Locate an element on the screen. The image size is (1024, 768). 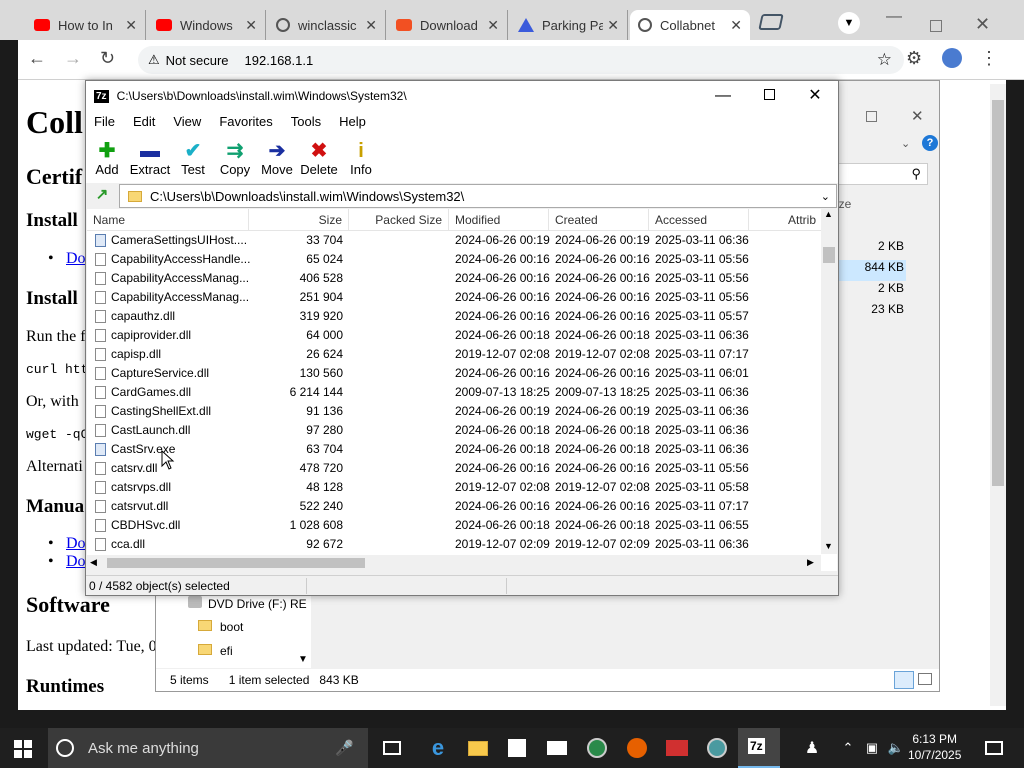
ribbon-expand-chevron-icon: ⌄ is located at coordinates (905, 143).